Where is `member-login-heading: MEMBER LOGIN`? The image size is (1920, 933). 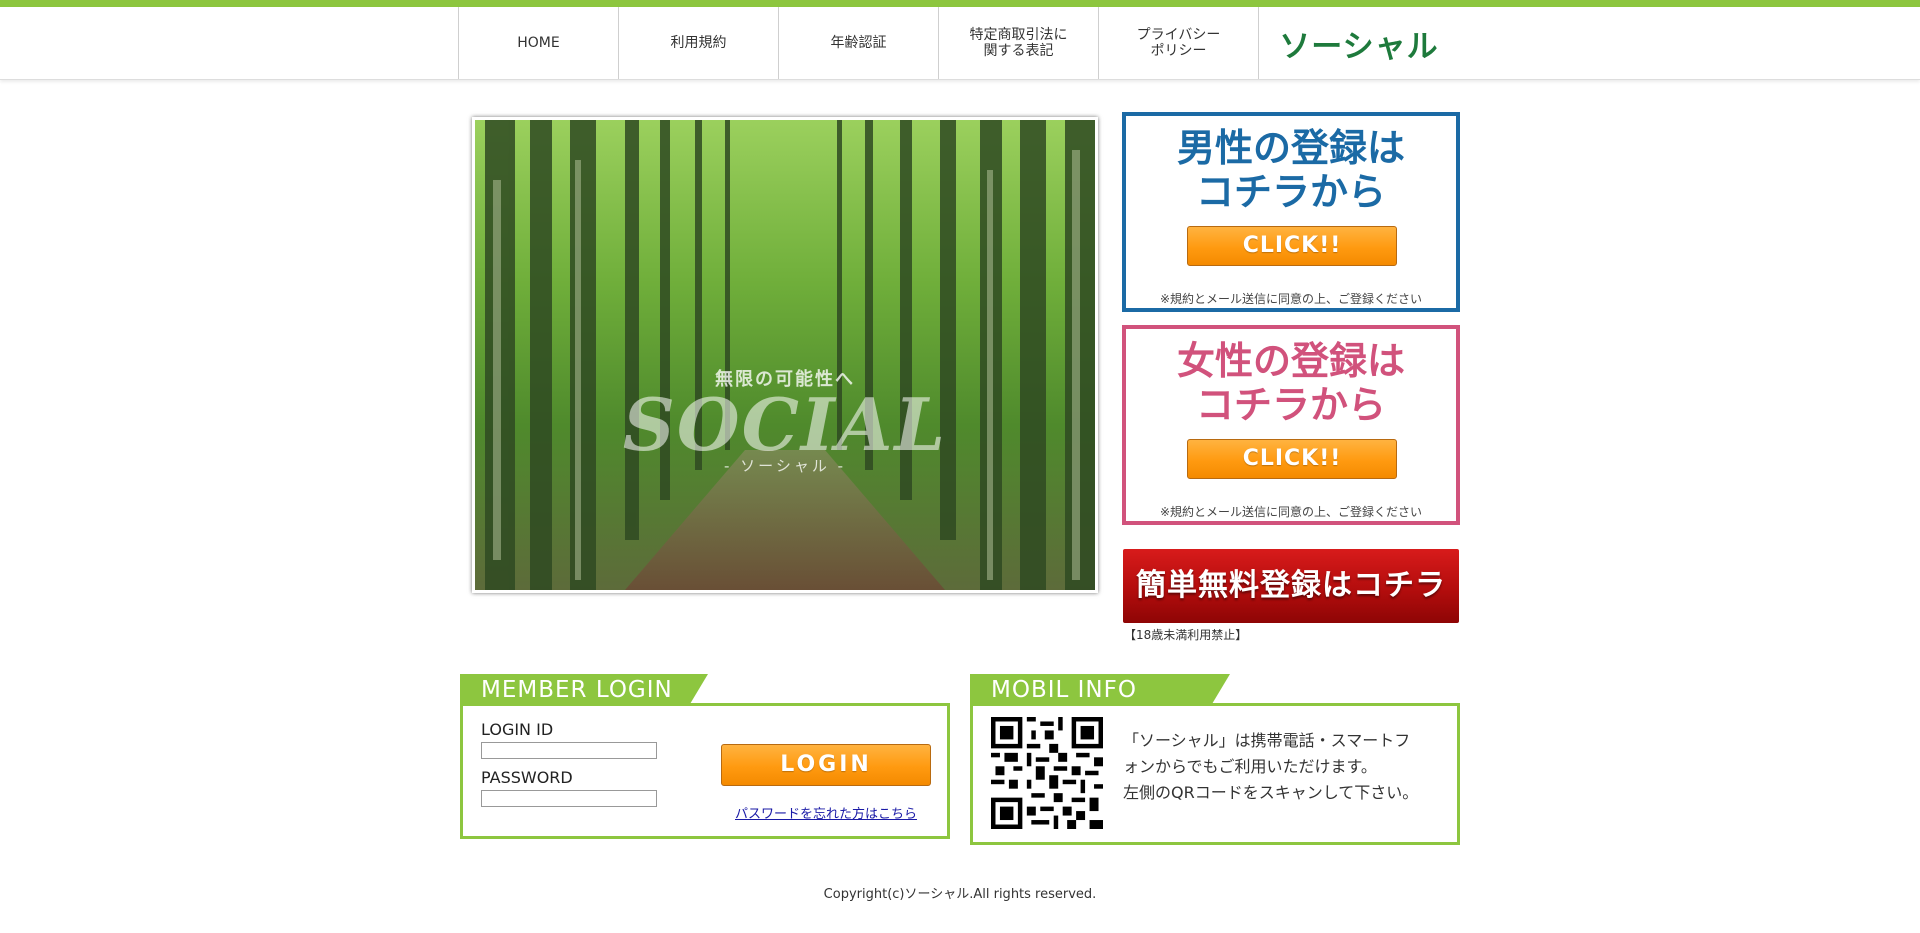 member-login-heading: MEMBER LOGIN is located at coordinates (584, 689).